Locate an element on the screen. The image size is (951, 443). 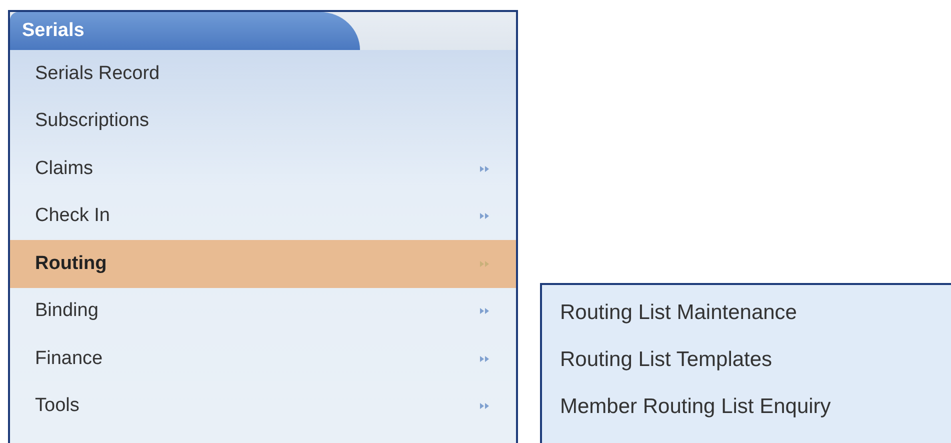
menu-item: Binding is located at coordinates (263, 311).